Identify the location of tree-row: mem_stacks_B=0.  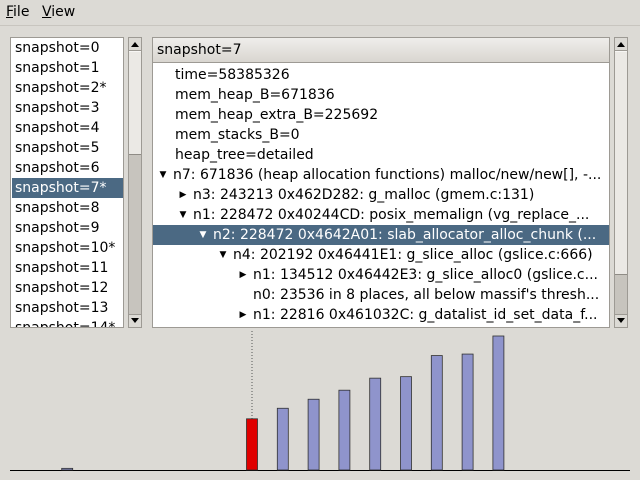
(381, 135).